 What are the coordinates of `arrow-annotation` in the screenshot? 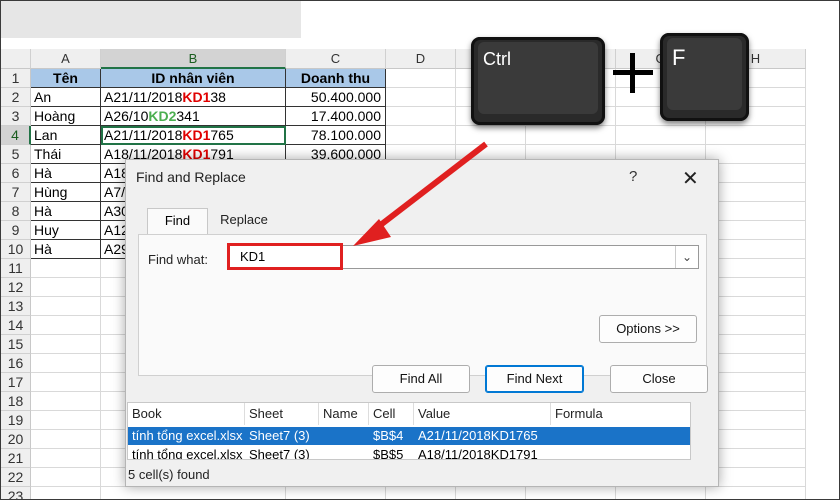 It's located at (420, 193).